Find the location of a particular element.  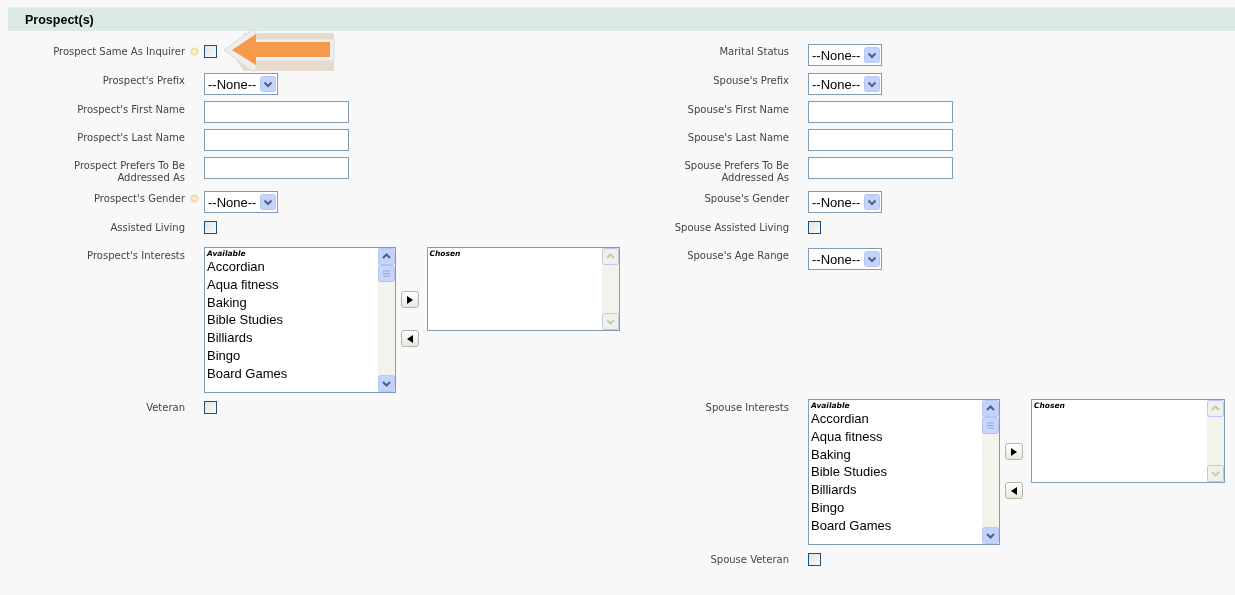

field-label: Spouse Assisted Living is located at coordinates (731, 228).